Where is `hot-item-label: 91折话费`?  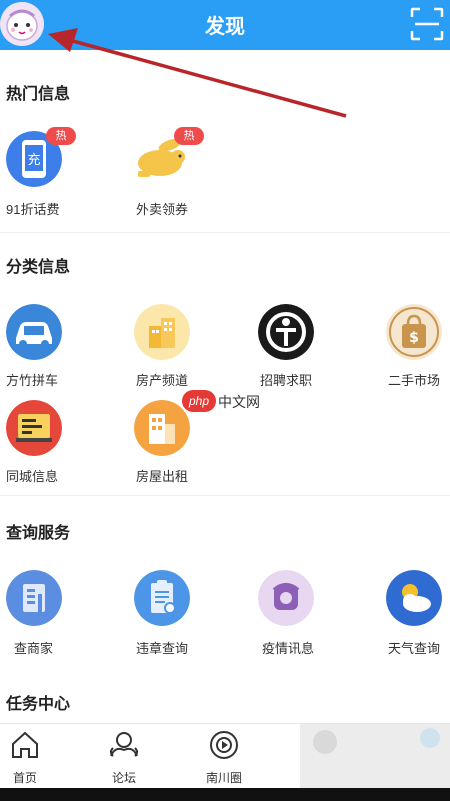
hot-item-label: 91折话费 is located at coordinates (33, 209).